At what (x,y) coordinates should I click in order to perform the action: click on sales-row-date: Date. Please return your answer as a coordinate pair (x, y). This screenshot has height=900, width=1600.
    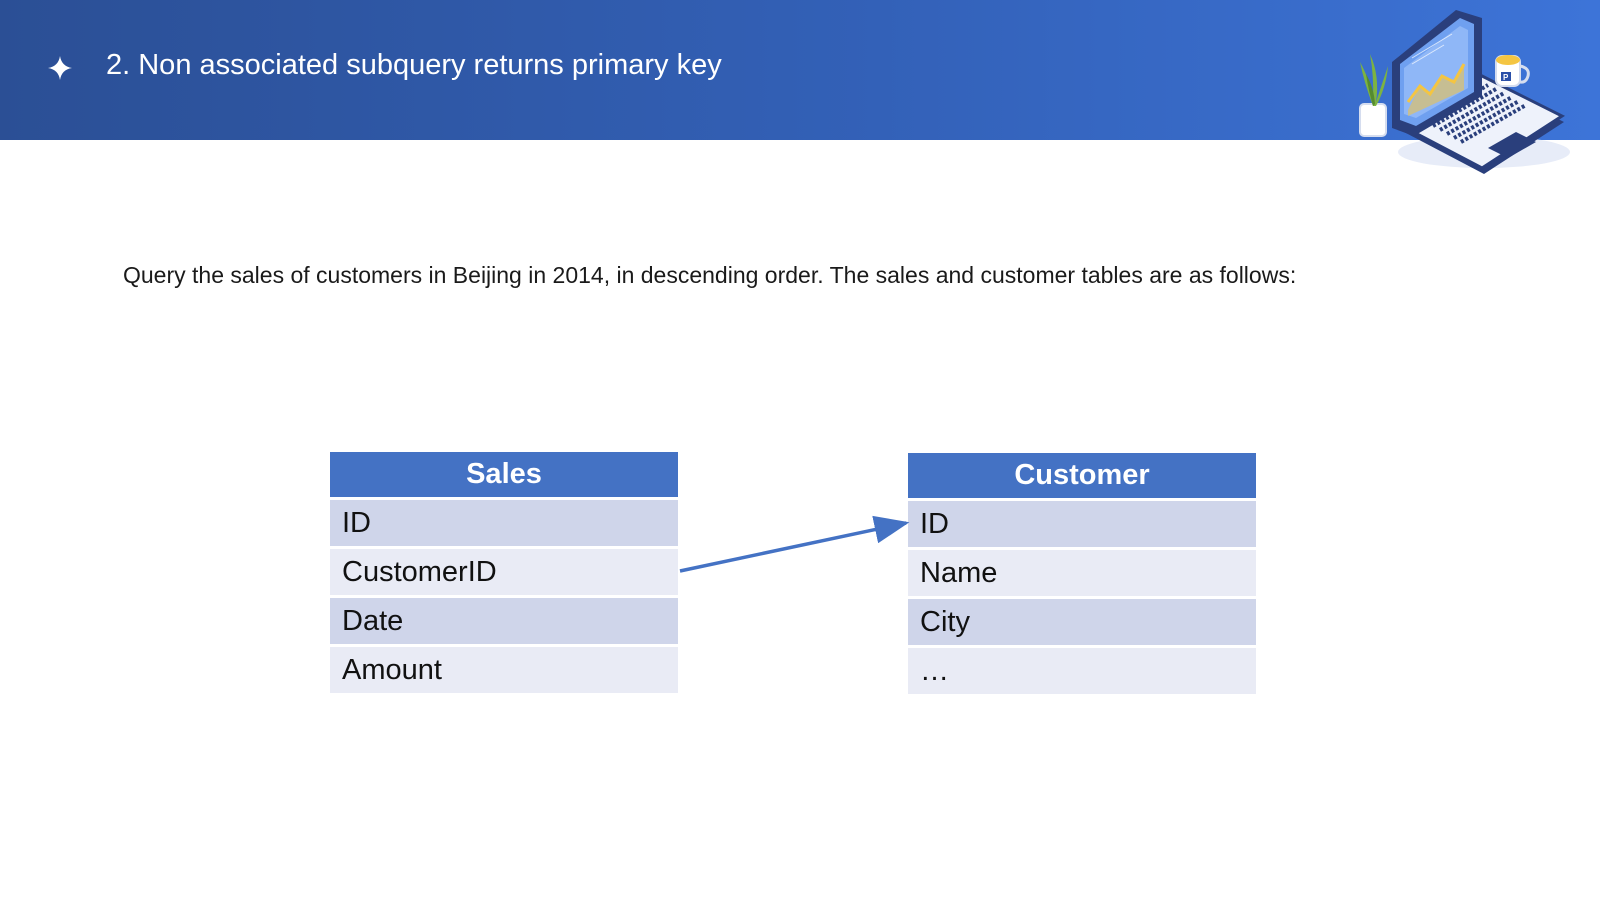
    Looking at the image, I should click on (504, 621).